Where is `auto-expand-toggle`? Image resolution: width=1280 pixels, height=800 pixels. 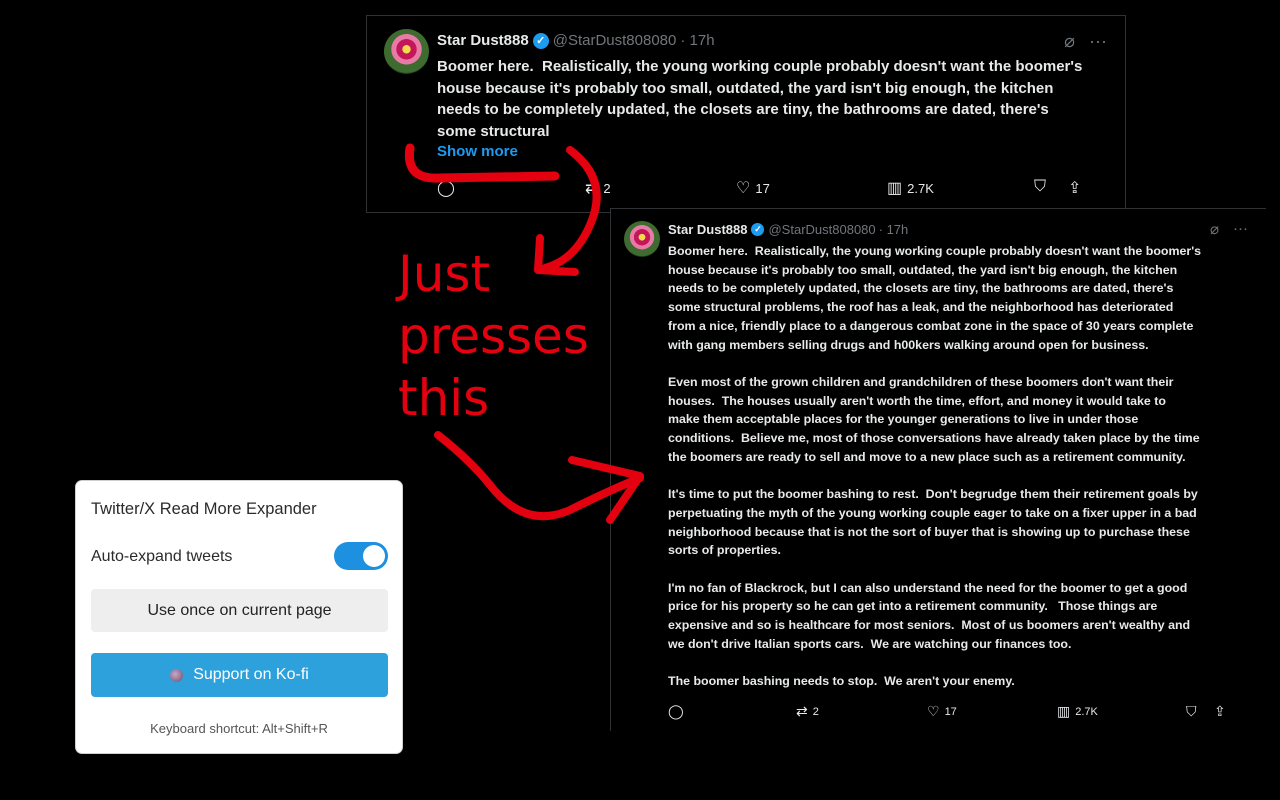 auto-expand-toggle is located at coordinates (361, 556).